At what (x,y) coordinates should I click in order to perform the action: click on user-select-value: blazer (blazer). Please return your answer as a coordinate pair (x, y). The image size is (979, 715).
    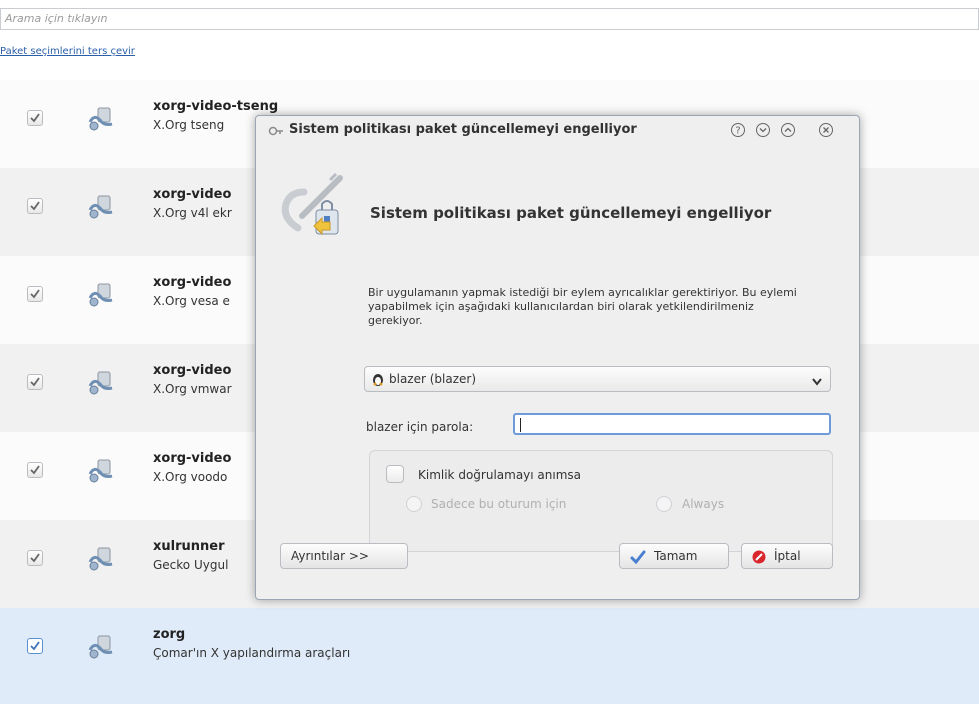
    Looking at the image, I should click on (433, 379).